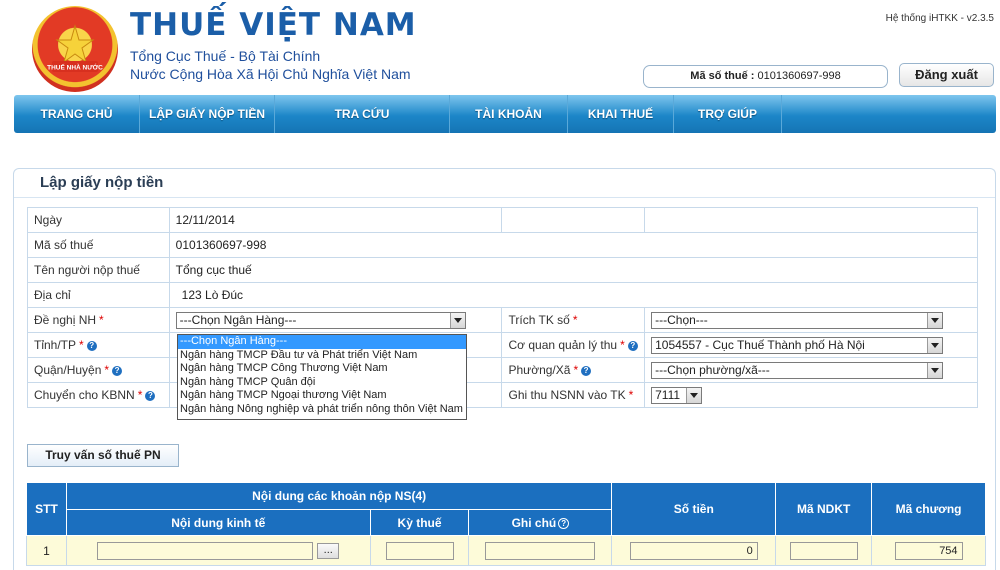 This screenshot has height=570, width=1000. I want to click on nsnn-account-select: 7111, so click(677, 395).